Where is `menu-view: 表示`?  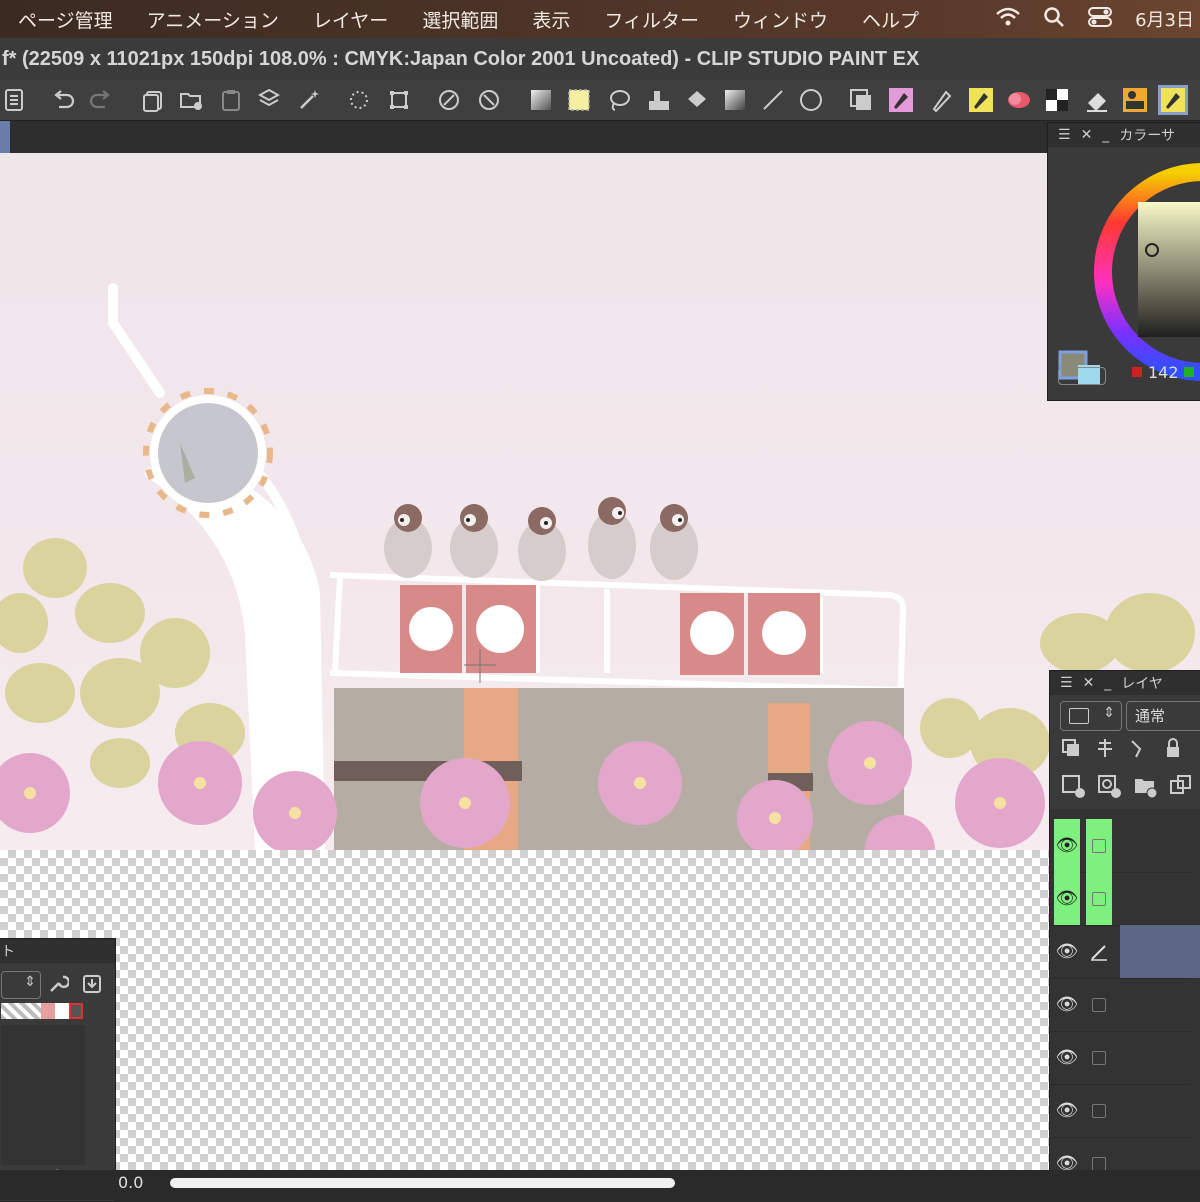 menu-view: 表示 is located at coordinates (551, 19).